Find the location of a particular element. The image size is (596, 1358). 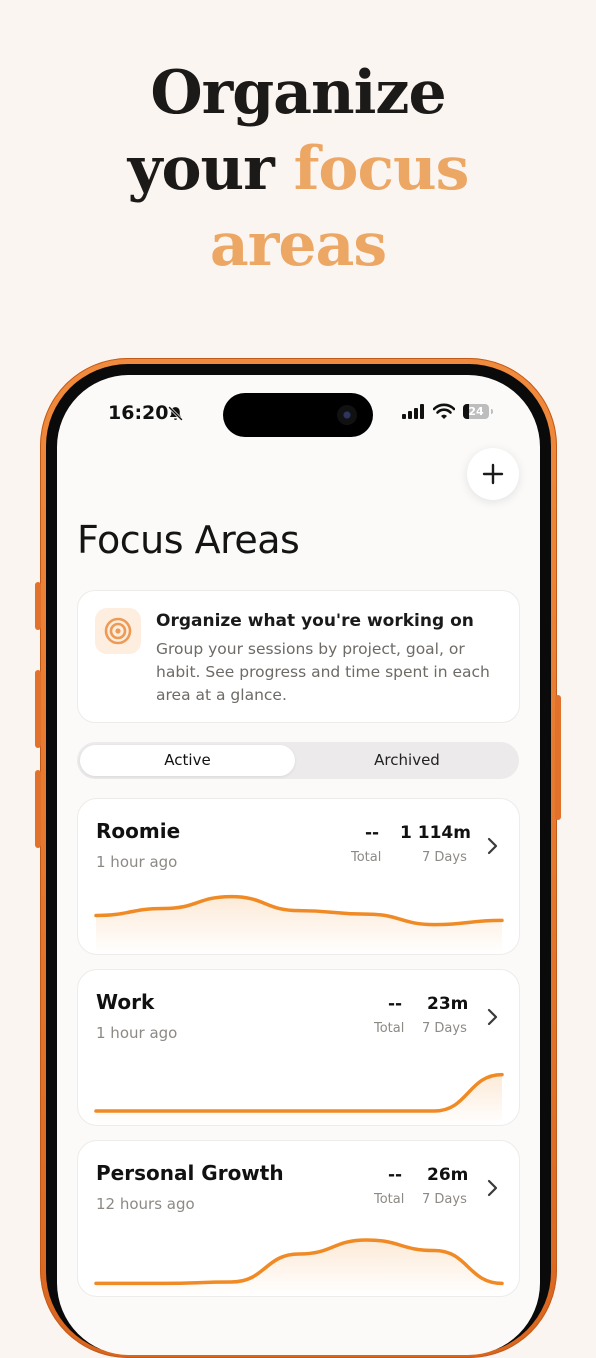

info-icon-badge is located at coordinates (118, 631).